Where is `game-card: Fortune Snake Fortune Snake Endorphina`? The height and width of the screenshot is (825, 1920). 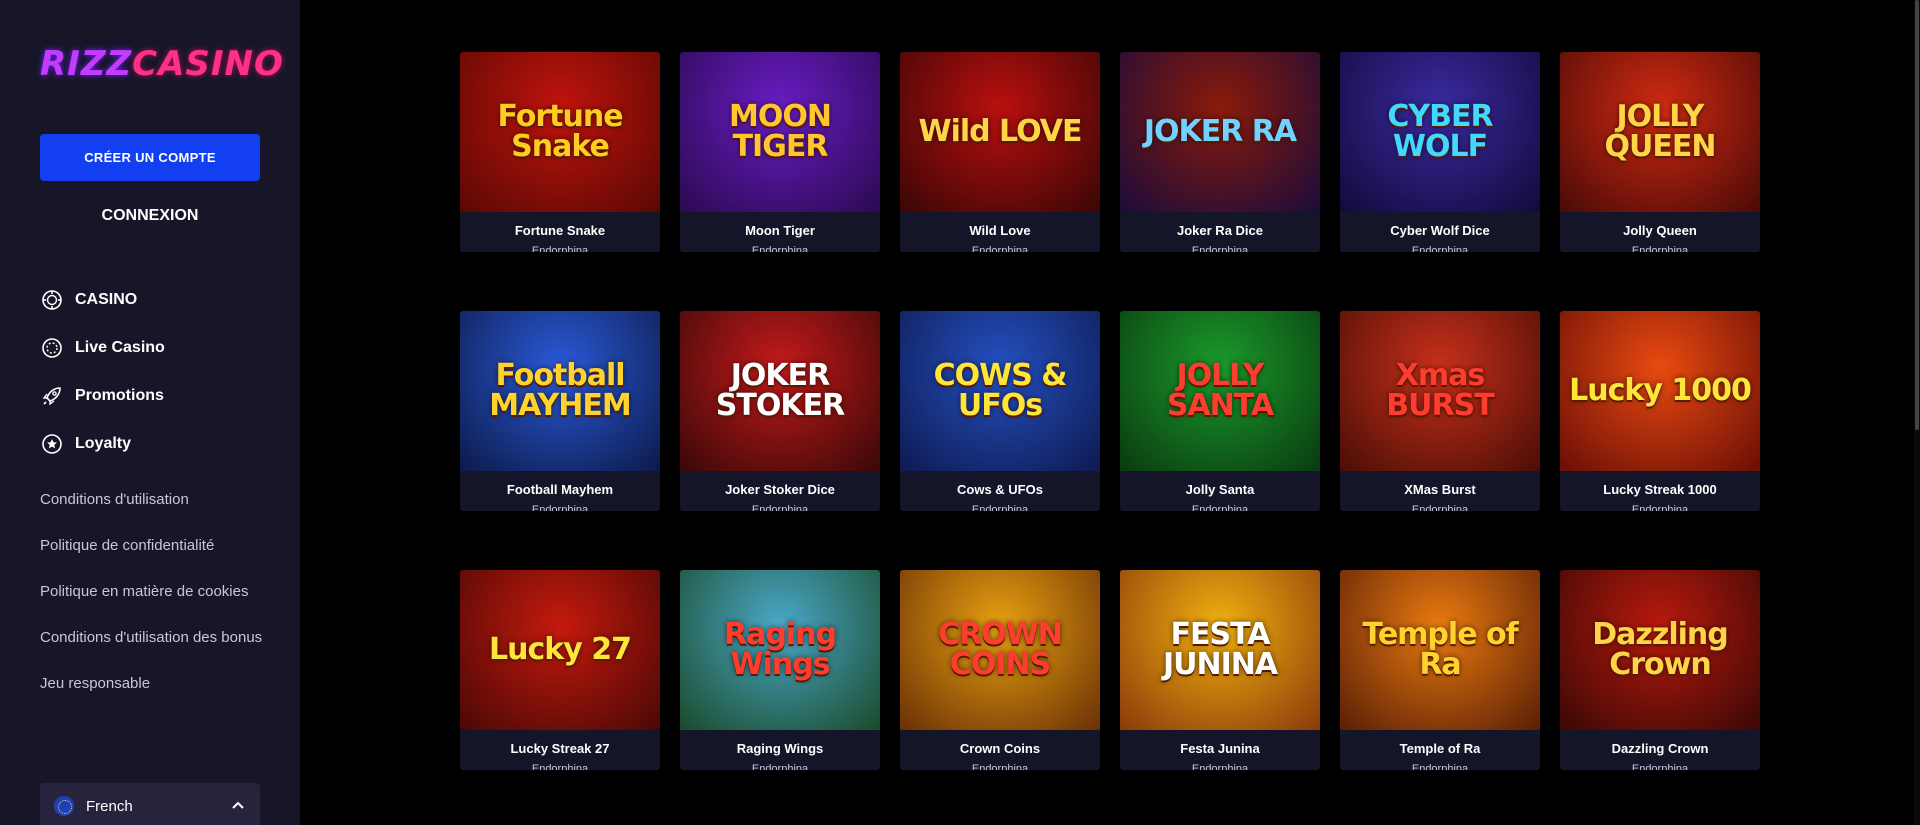
game-card: Fortune Snake Fortune Snake Endorphina is located at coordinates (560, 152).